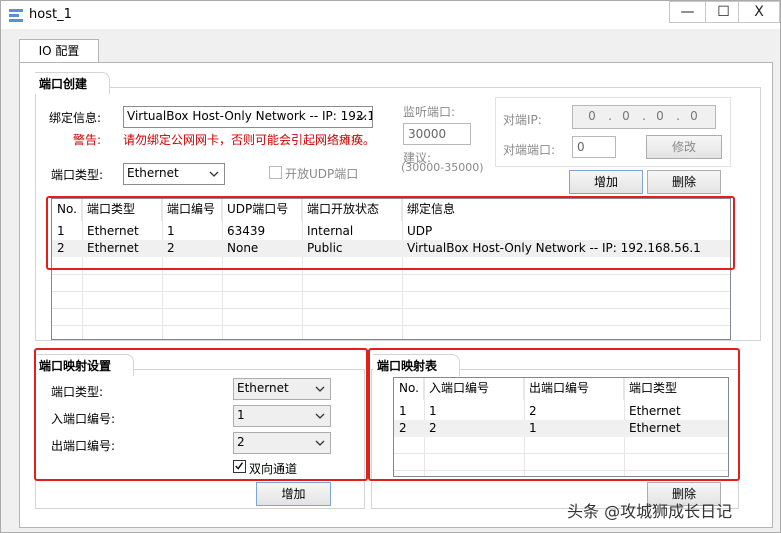 This screenshot has width=781, height=533. What do you see at coordinates (390, 15) in the screenshot?
I see `title-bar: host_1 — ☐ X` at bounding box center [390, 15].